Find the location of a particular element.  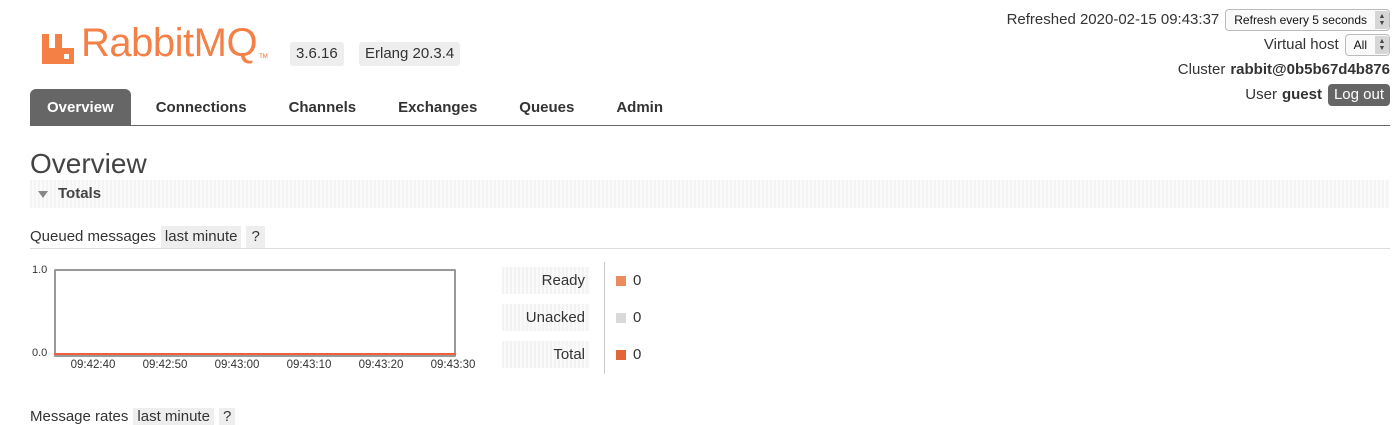

x-axis-tick: 09:43:20 is located at coordinates (381, 365).